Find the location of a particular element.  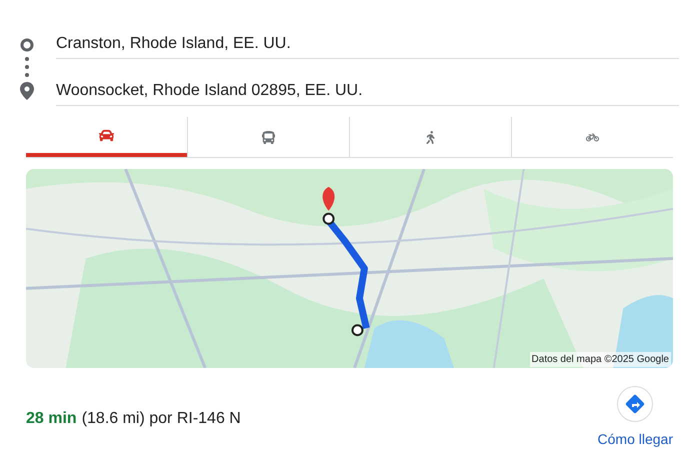

duration: 28 min is located at coordinates (51, 419).